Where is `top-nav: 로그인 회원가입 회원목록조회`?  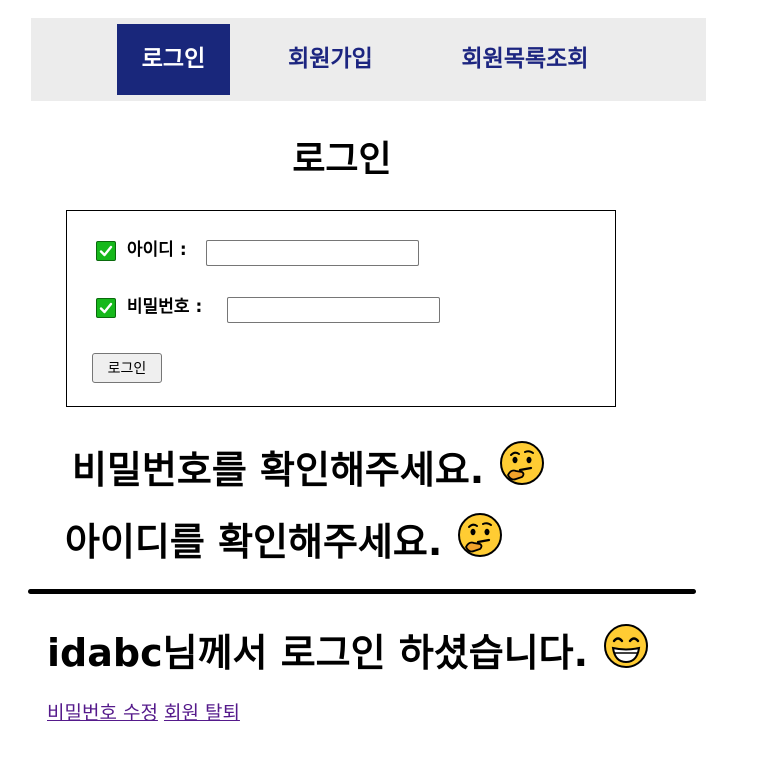
top-nav: 로그인 회원가입 회원목록조회 is located at coordinates (368, 59).